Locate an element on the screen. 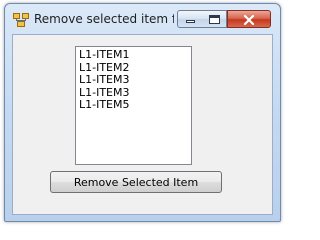  list-item: L1-ITEM5 is located at coordinates (133, 105).